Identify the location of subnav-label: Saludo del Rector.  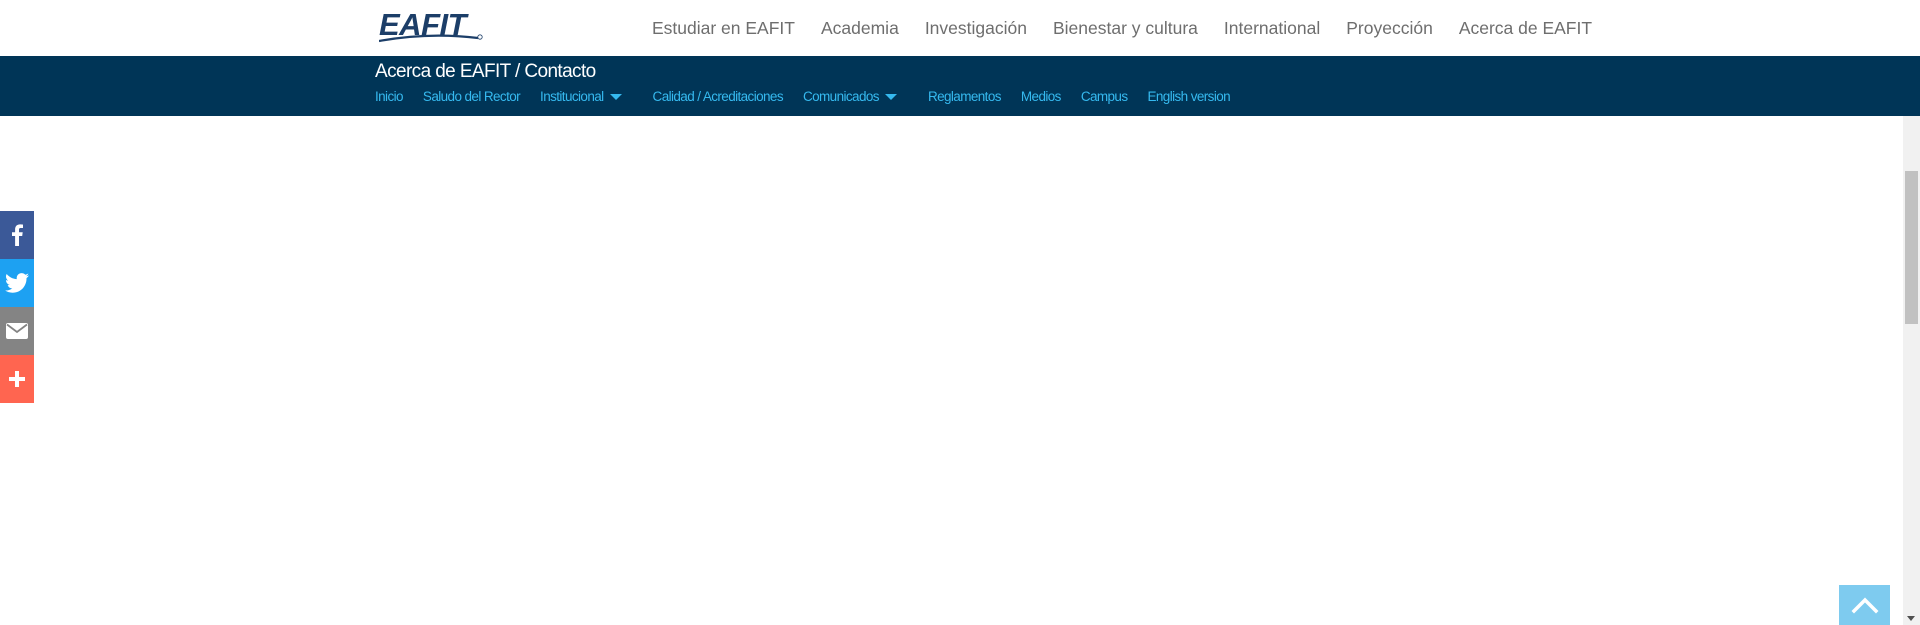
(471, 96).